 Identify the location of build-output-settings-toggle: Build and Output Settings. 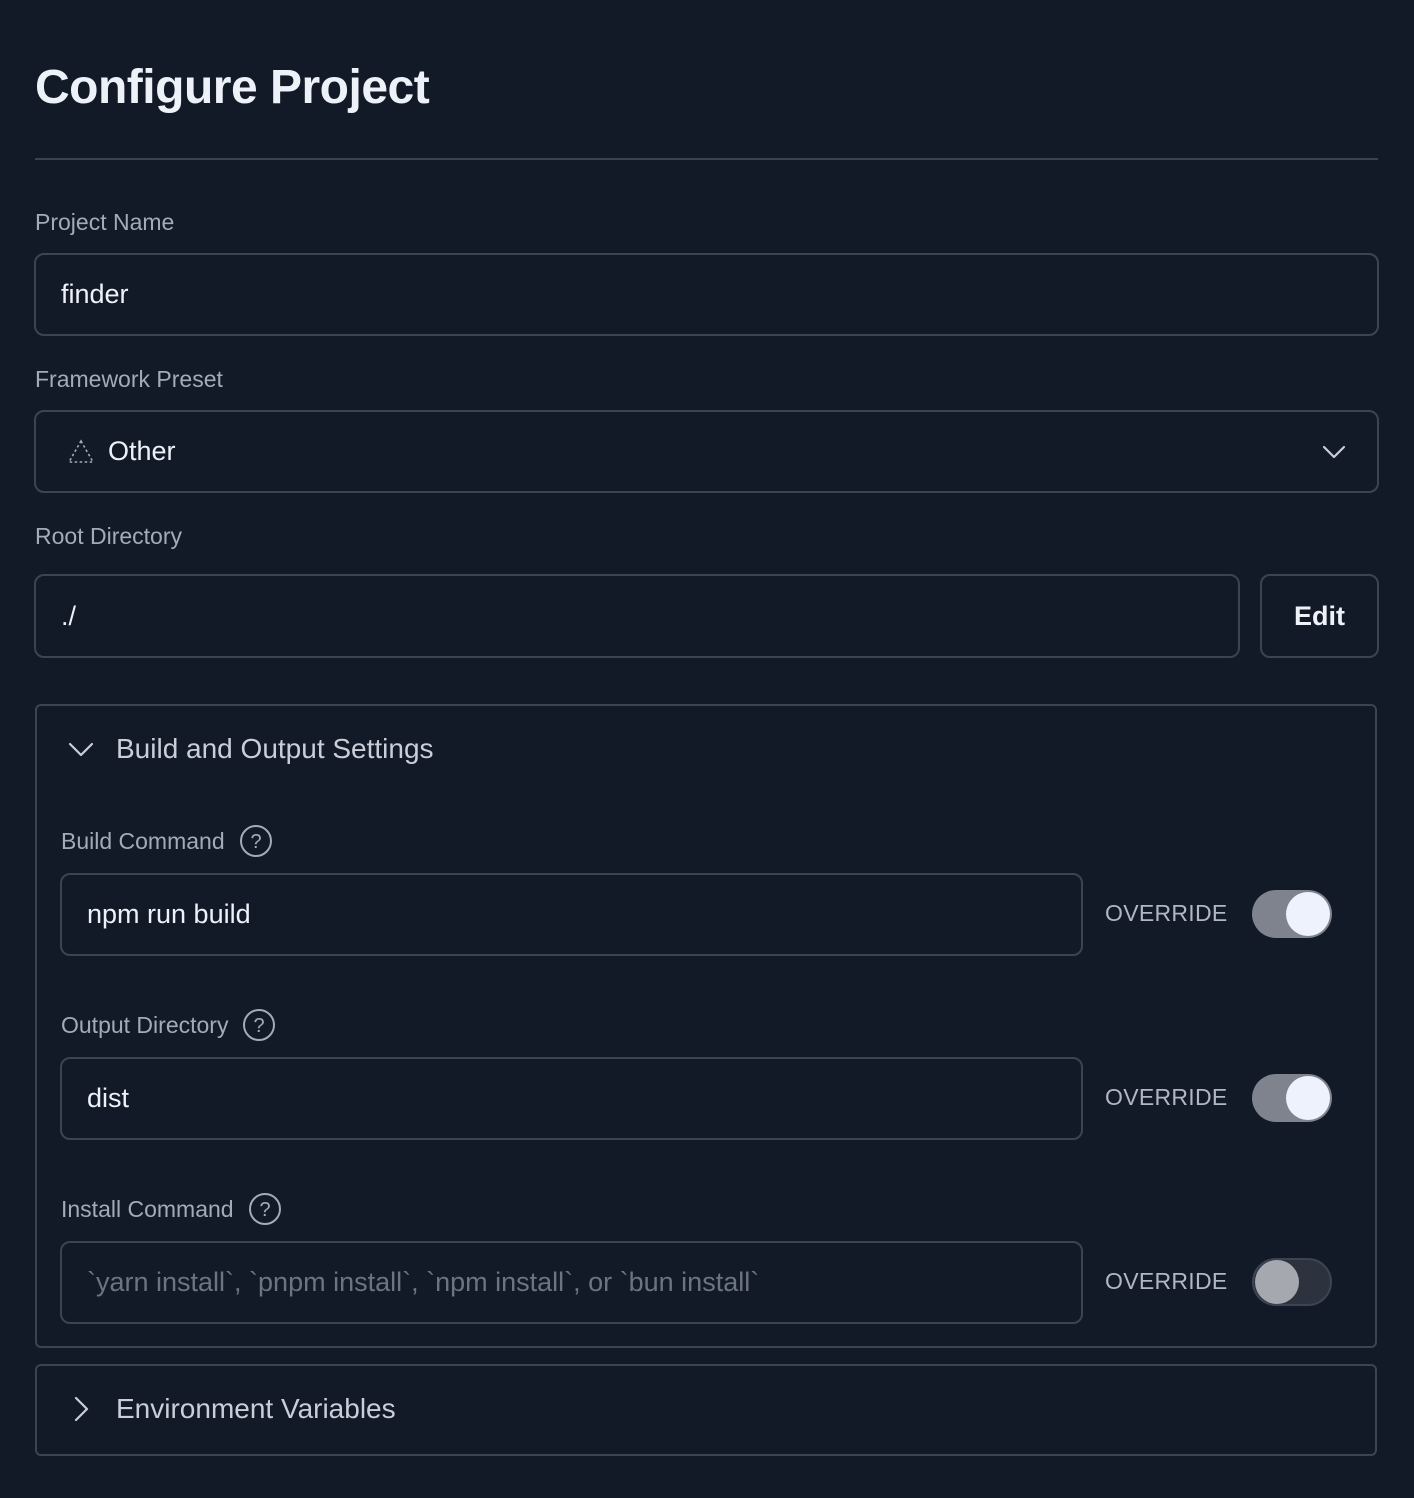
(250, 749).